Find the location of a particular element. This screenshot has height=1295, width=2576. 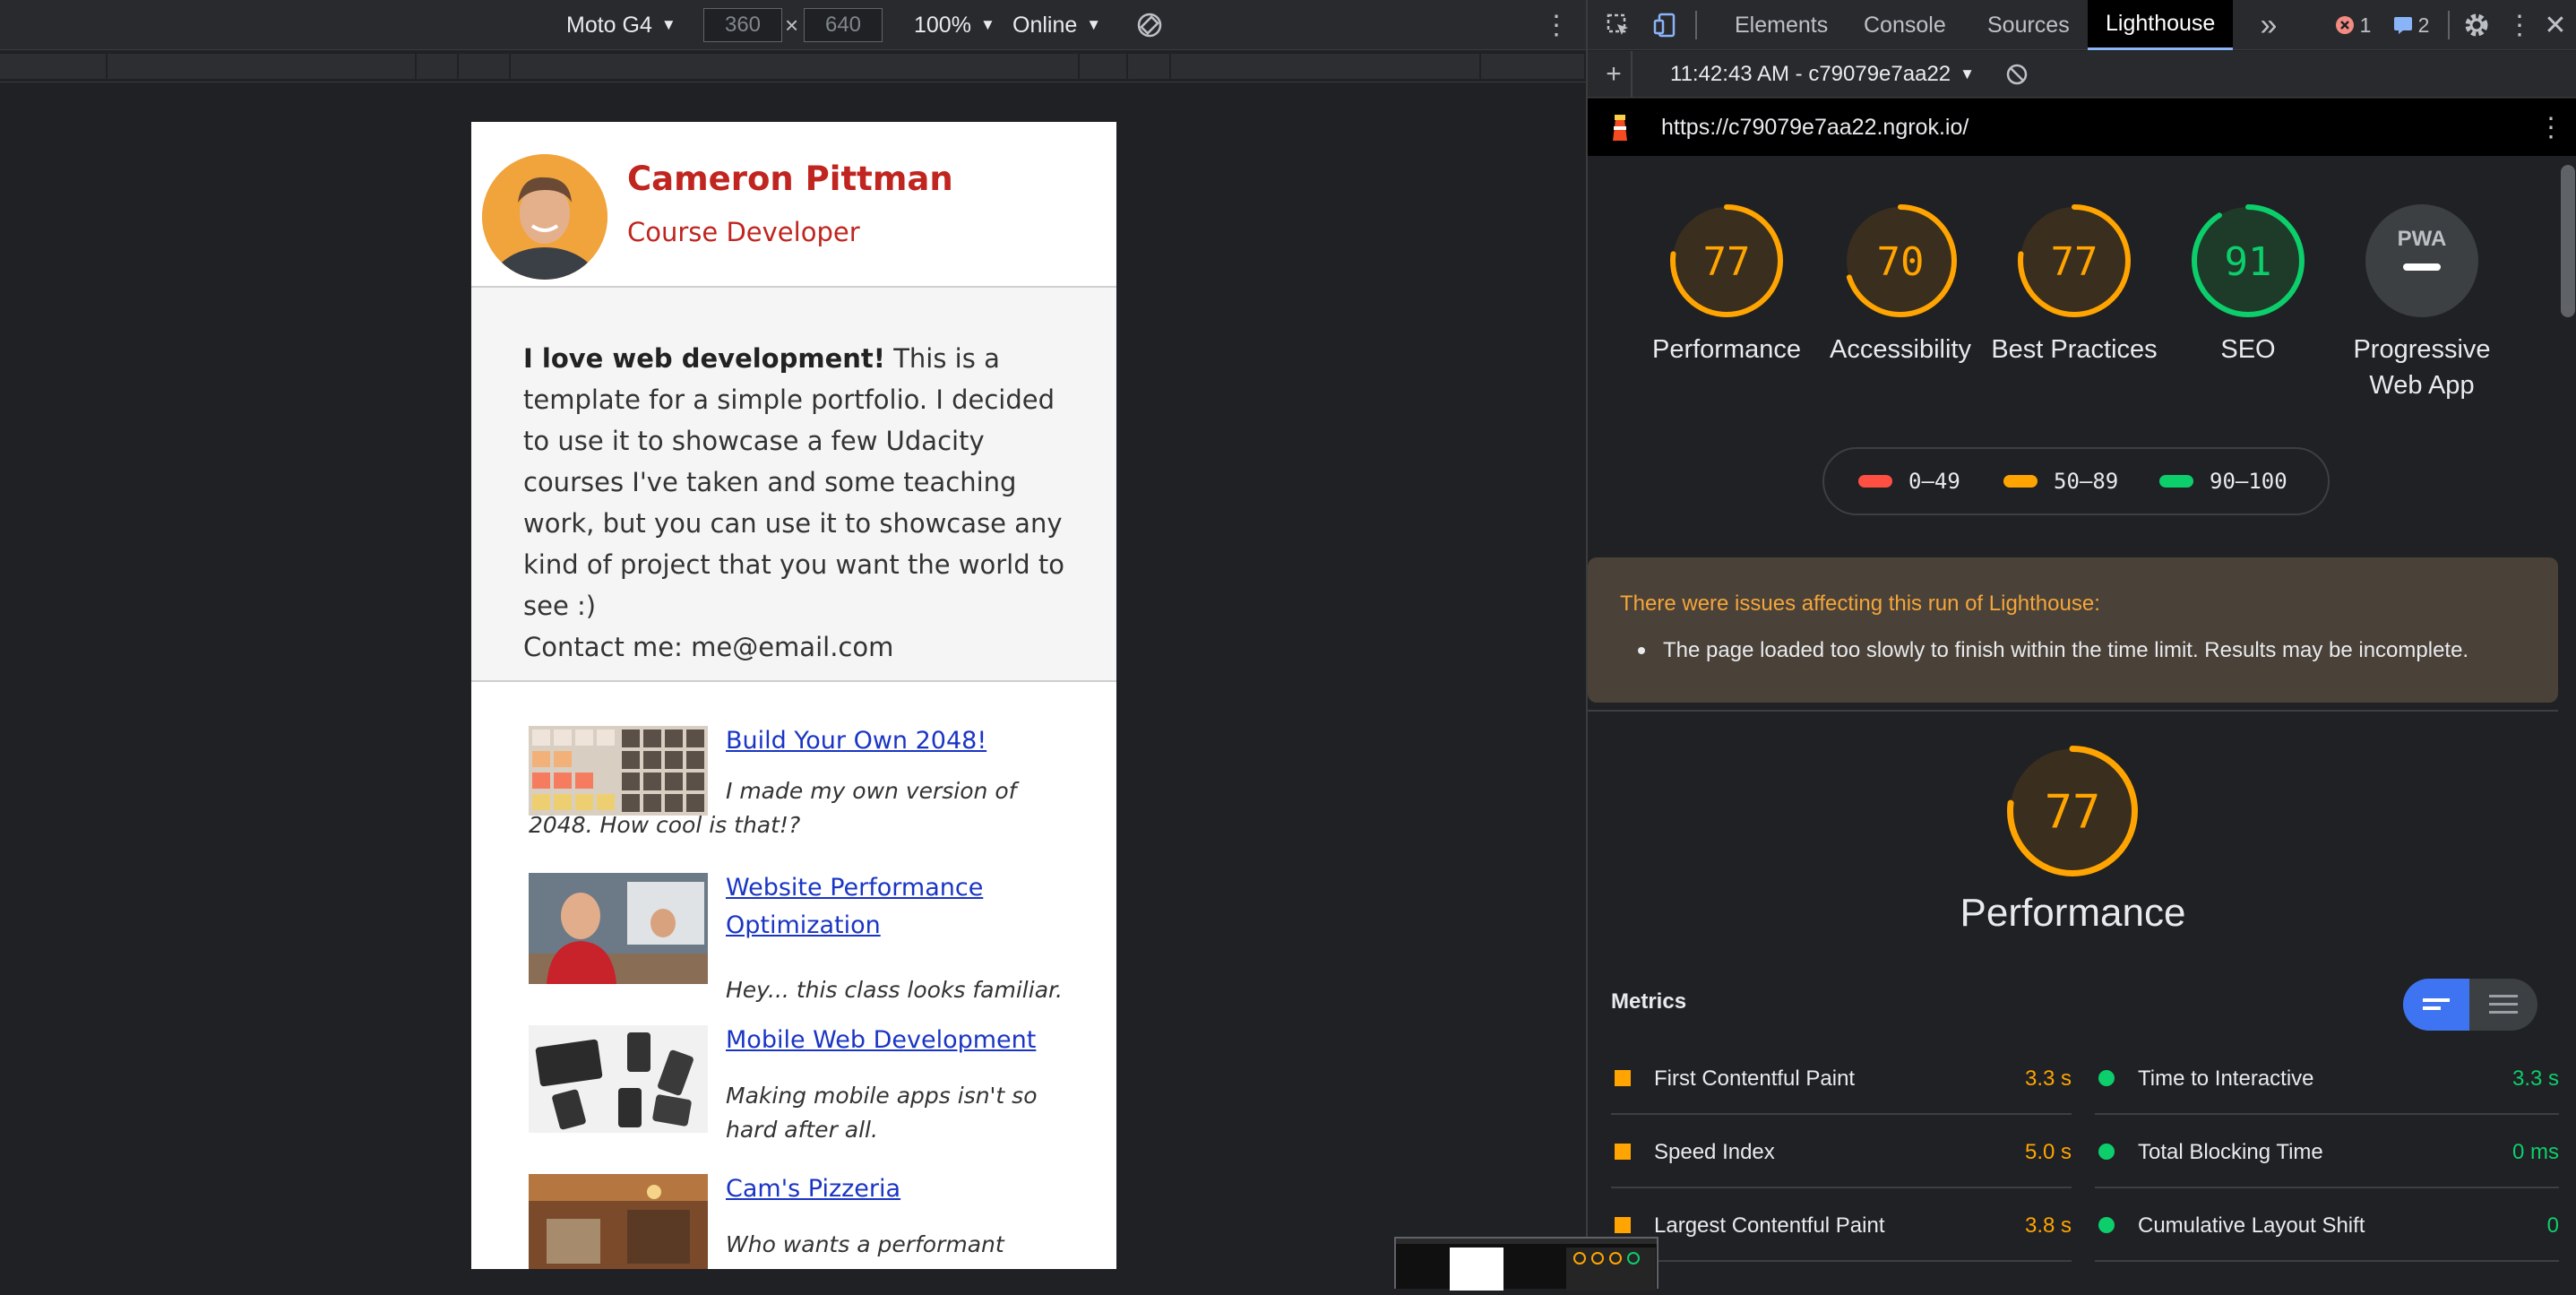

more-options-icon: ⋮ is located at coordinates (1557, 25).